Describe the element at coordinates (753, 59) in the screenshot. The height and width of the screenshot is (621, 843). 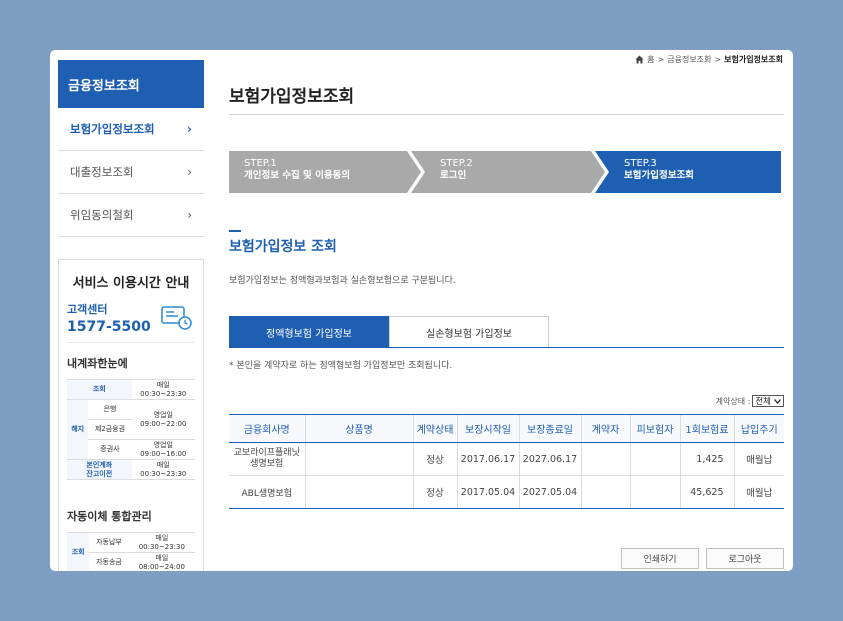
I see `breadcrumb-current: 보험가입정보조회` at that location.